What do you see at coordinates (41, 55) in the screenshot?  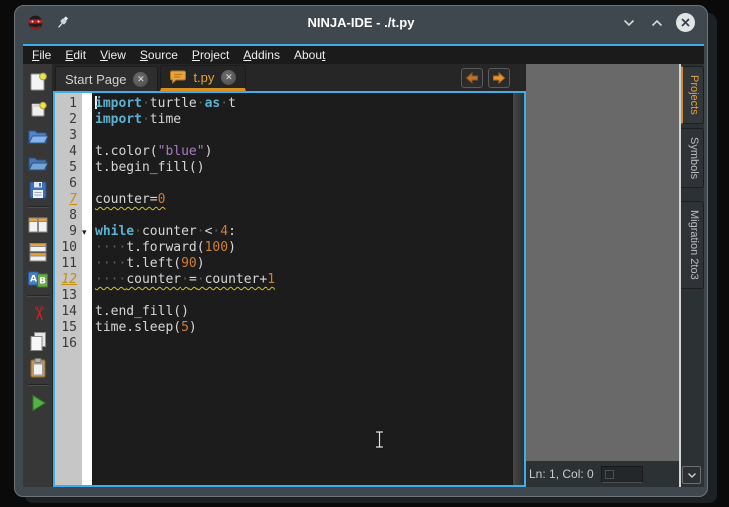 I see `menu-item-file: File` at bounding box center [41, 55].